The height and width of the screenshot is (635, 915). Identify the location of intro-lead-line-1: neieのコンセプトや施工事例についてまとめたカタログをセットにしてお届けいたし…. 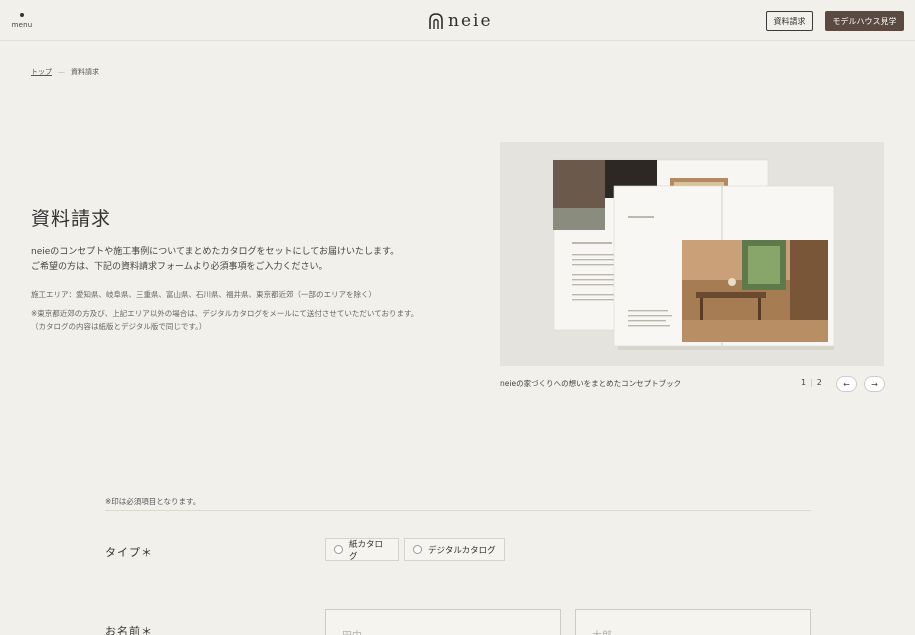
(215, 252).